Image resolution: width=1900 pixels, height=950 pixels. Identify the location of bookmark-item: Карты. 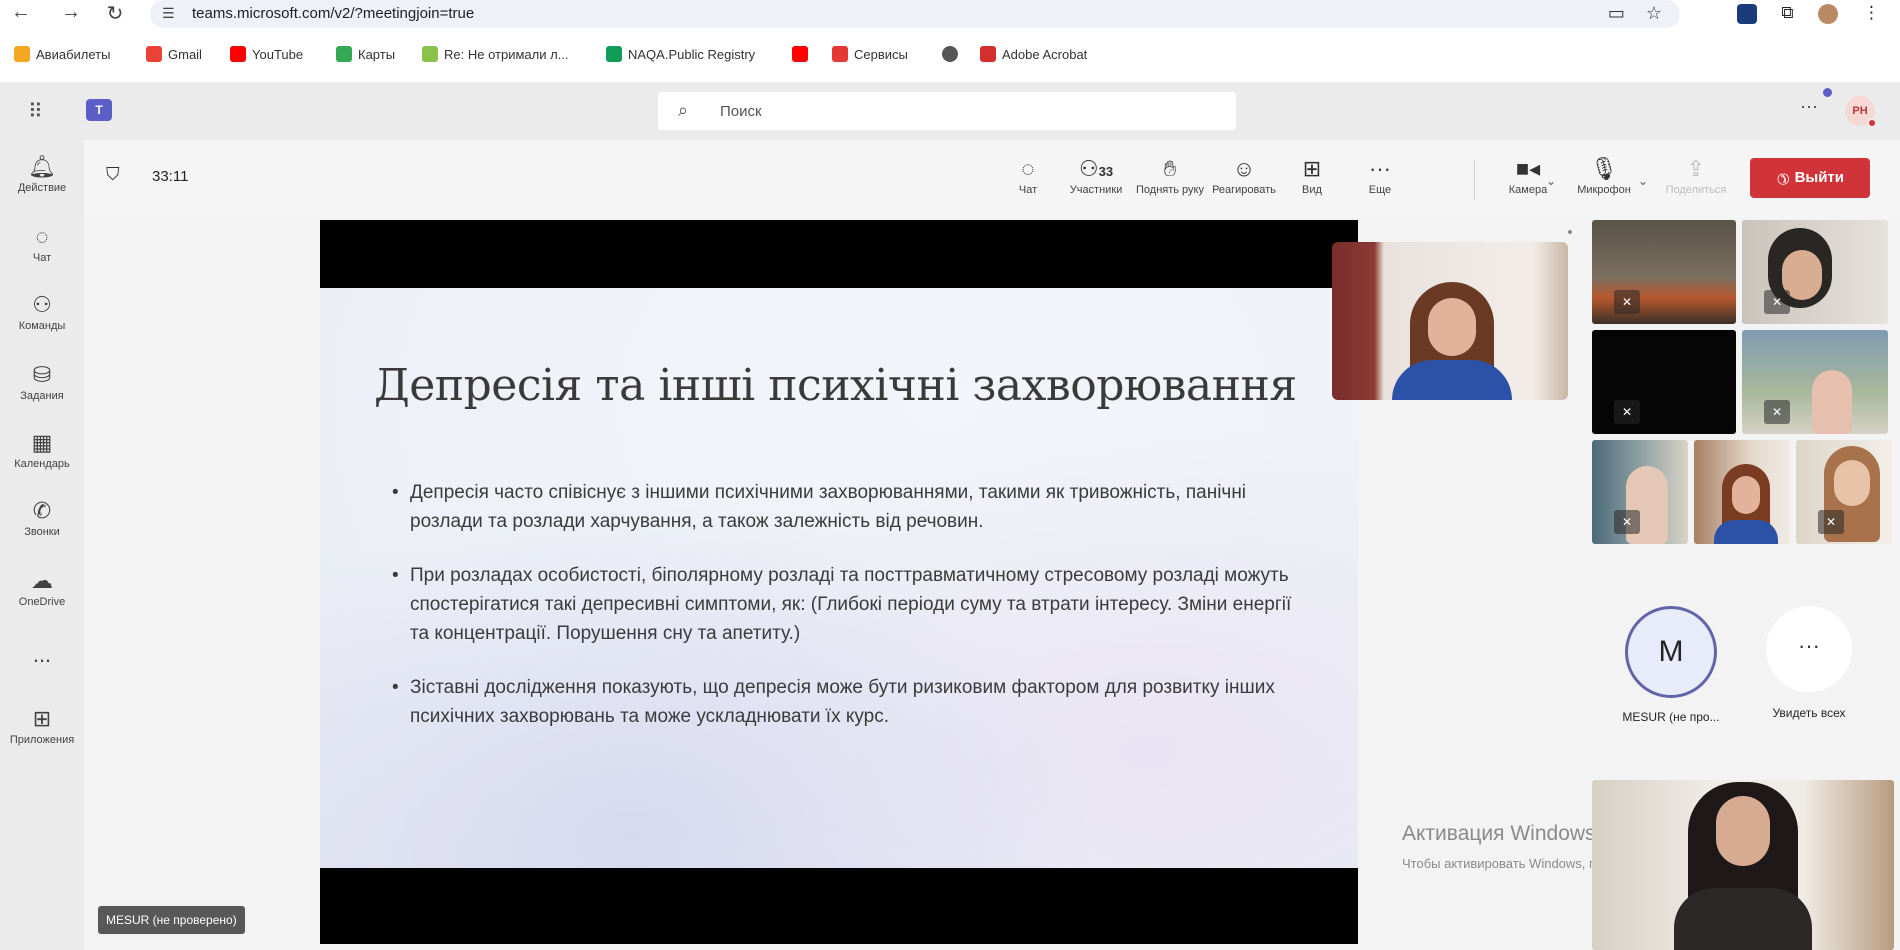
(365, 54).